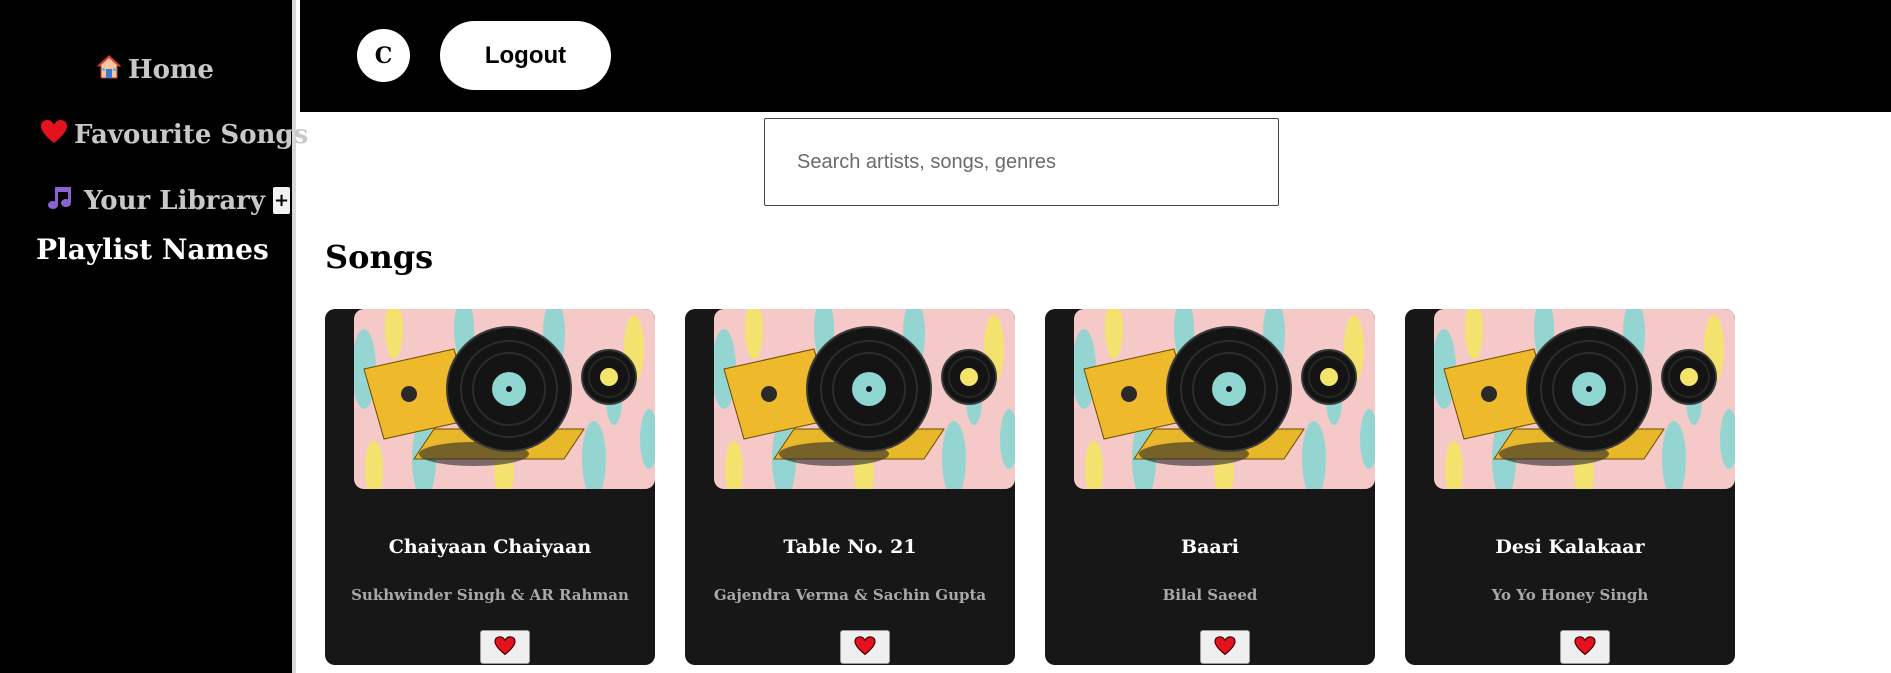  What do you see at coordinates (281, 200) in the screenshot?
I see `add-playlist-button: +` at bounding box center [281, 200].